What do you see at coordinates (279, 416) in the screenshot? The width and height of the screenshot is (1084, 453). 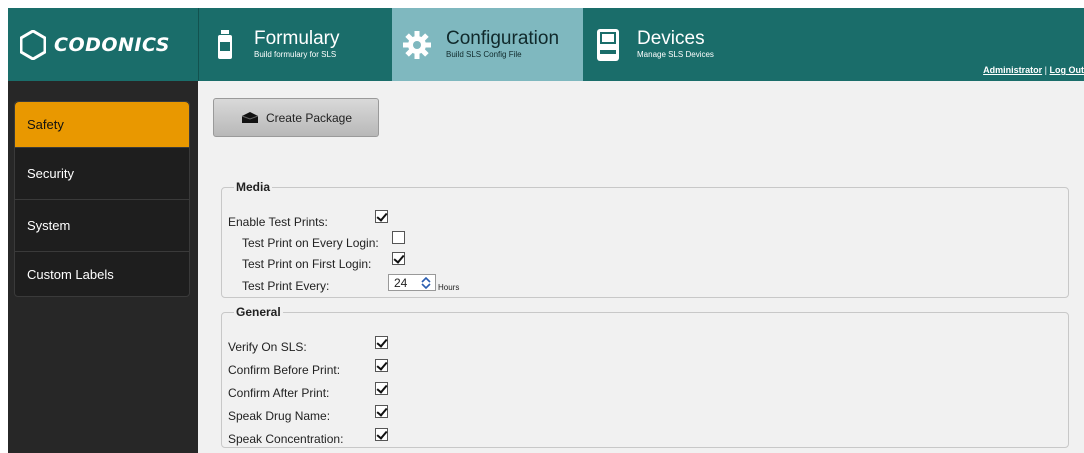 I see `speak-drug-name-label: Speak Drug Name:` at bounding box center [279, 416].